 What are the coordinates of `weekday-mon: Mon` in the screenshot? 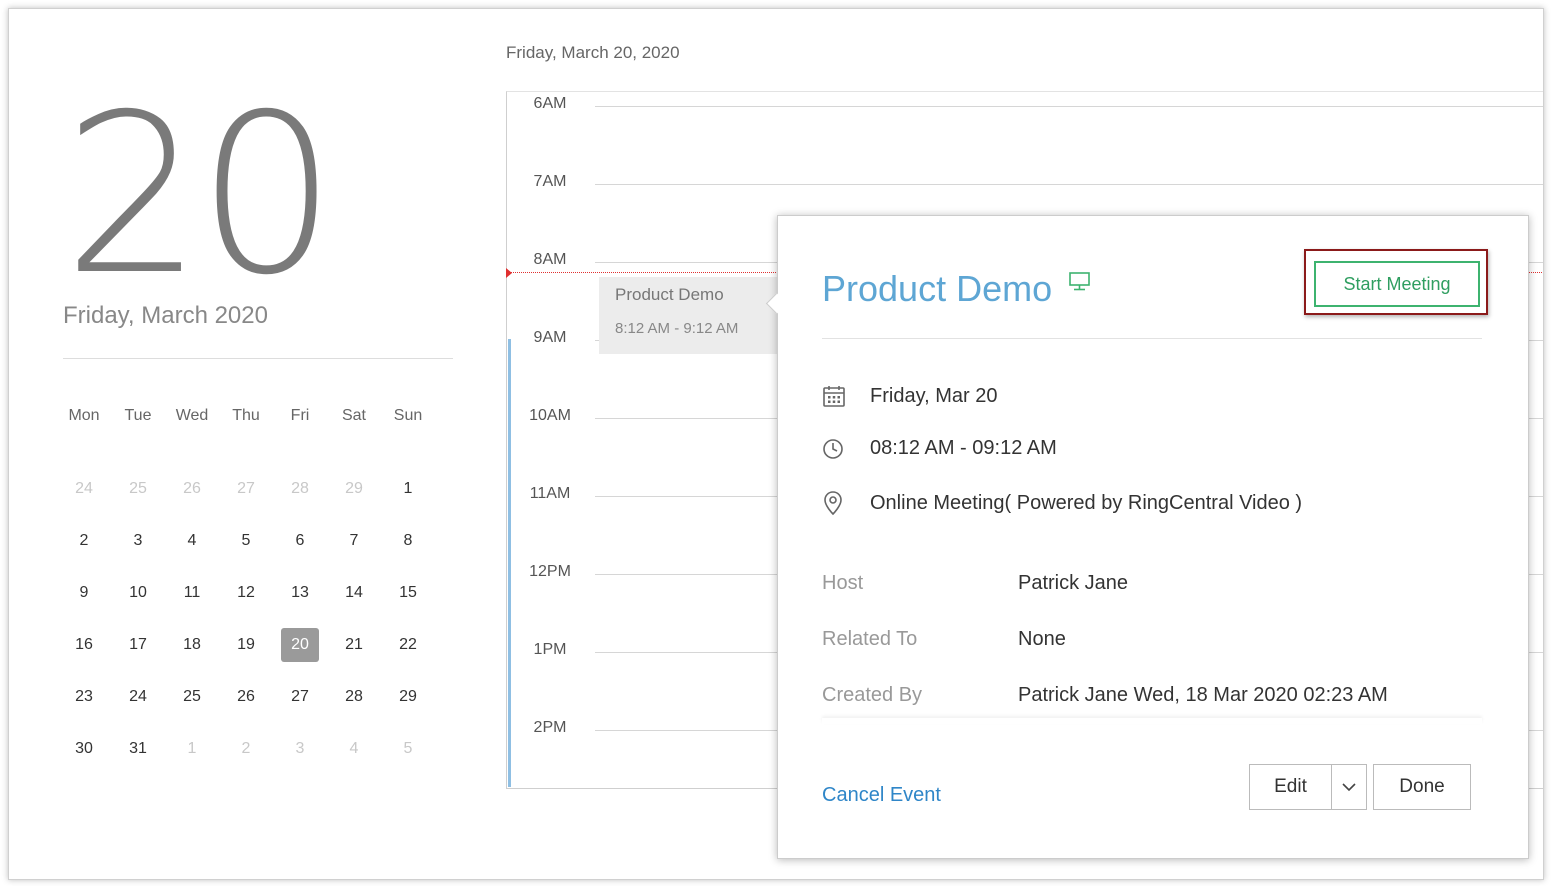 It's located at (84, 415).